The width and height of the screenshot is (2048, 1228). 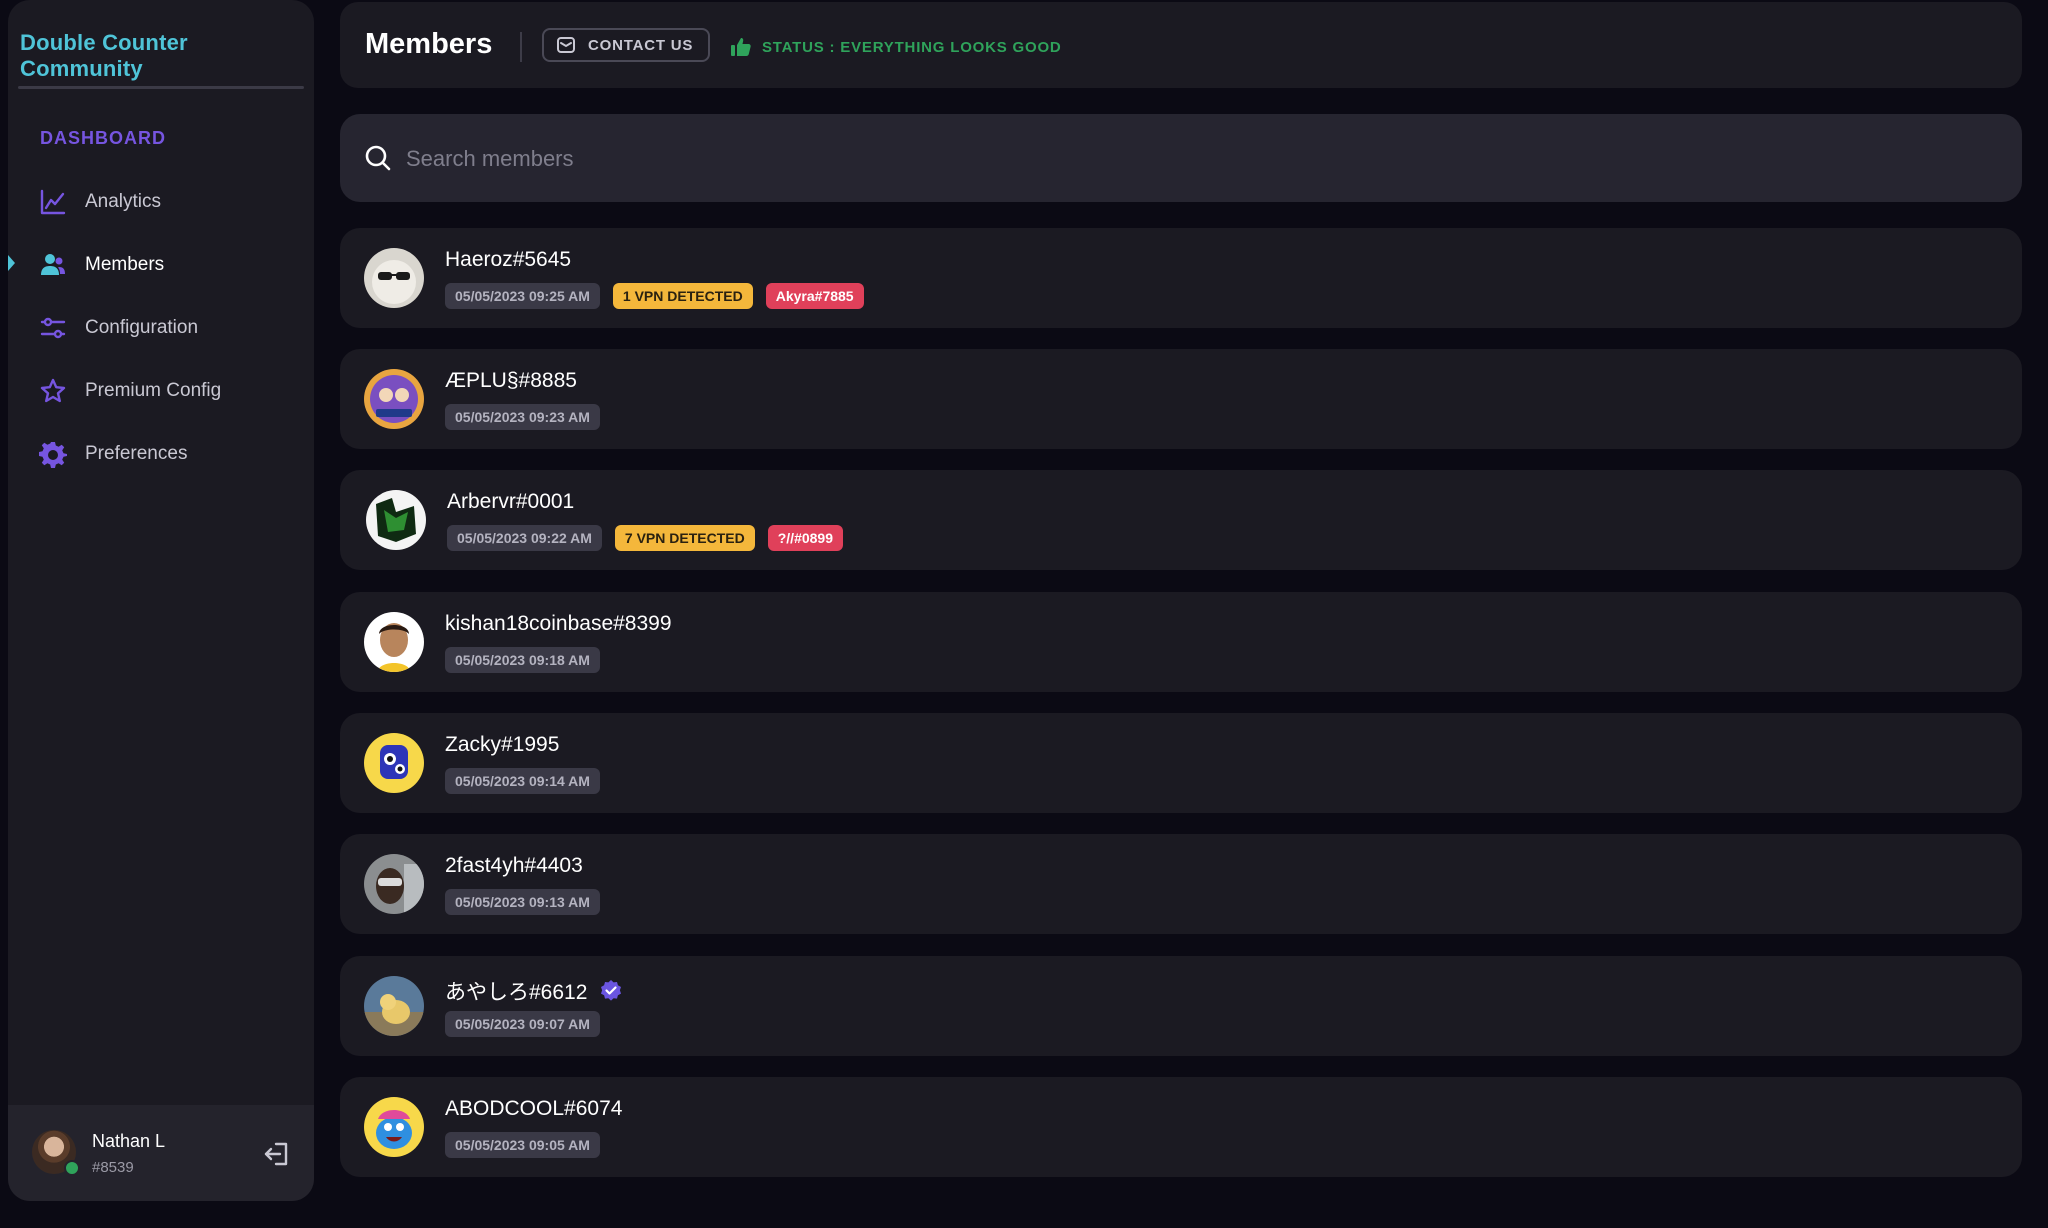 What do you see at coordinates (72, 1168) in the screenshot?
I see `online-status-dot` at bounding box center [72, 1168].